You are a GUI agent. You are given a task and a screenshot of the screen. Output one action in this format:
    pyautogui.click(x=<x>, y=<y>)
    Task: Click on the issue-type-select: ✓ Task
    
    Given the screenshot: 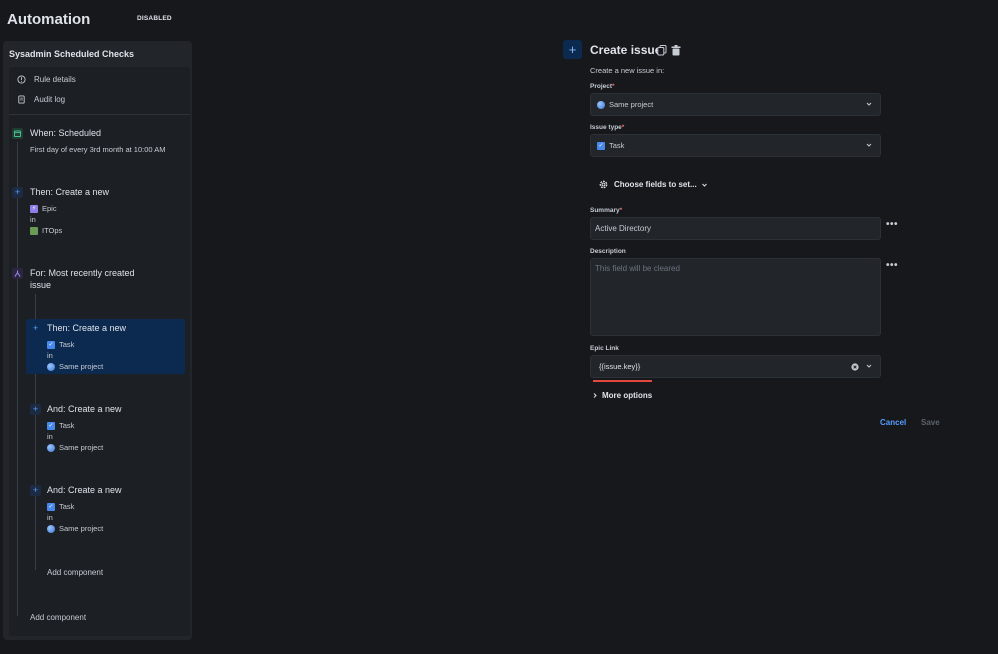 What is the action you would take?
    pyautogui.click(x=735, y=145)
    